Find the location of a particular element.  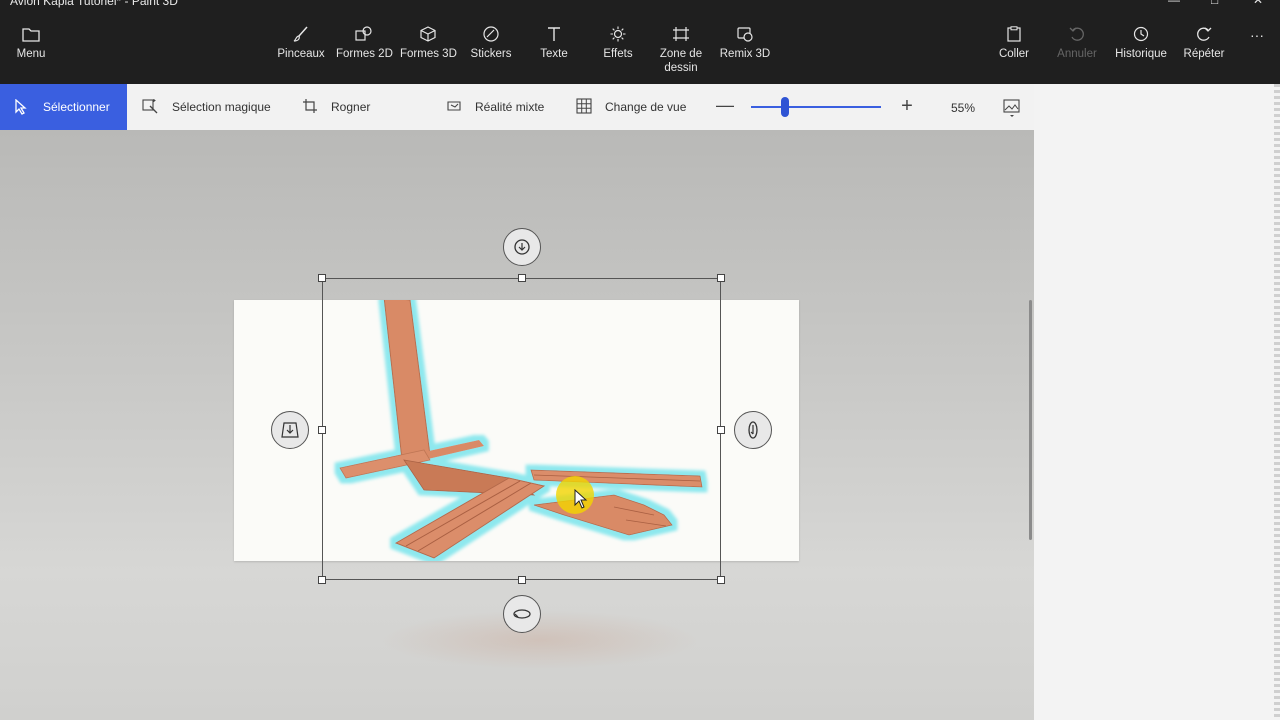

history-icon is located at coordinates (1141, 34).